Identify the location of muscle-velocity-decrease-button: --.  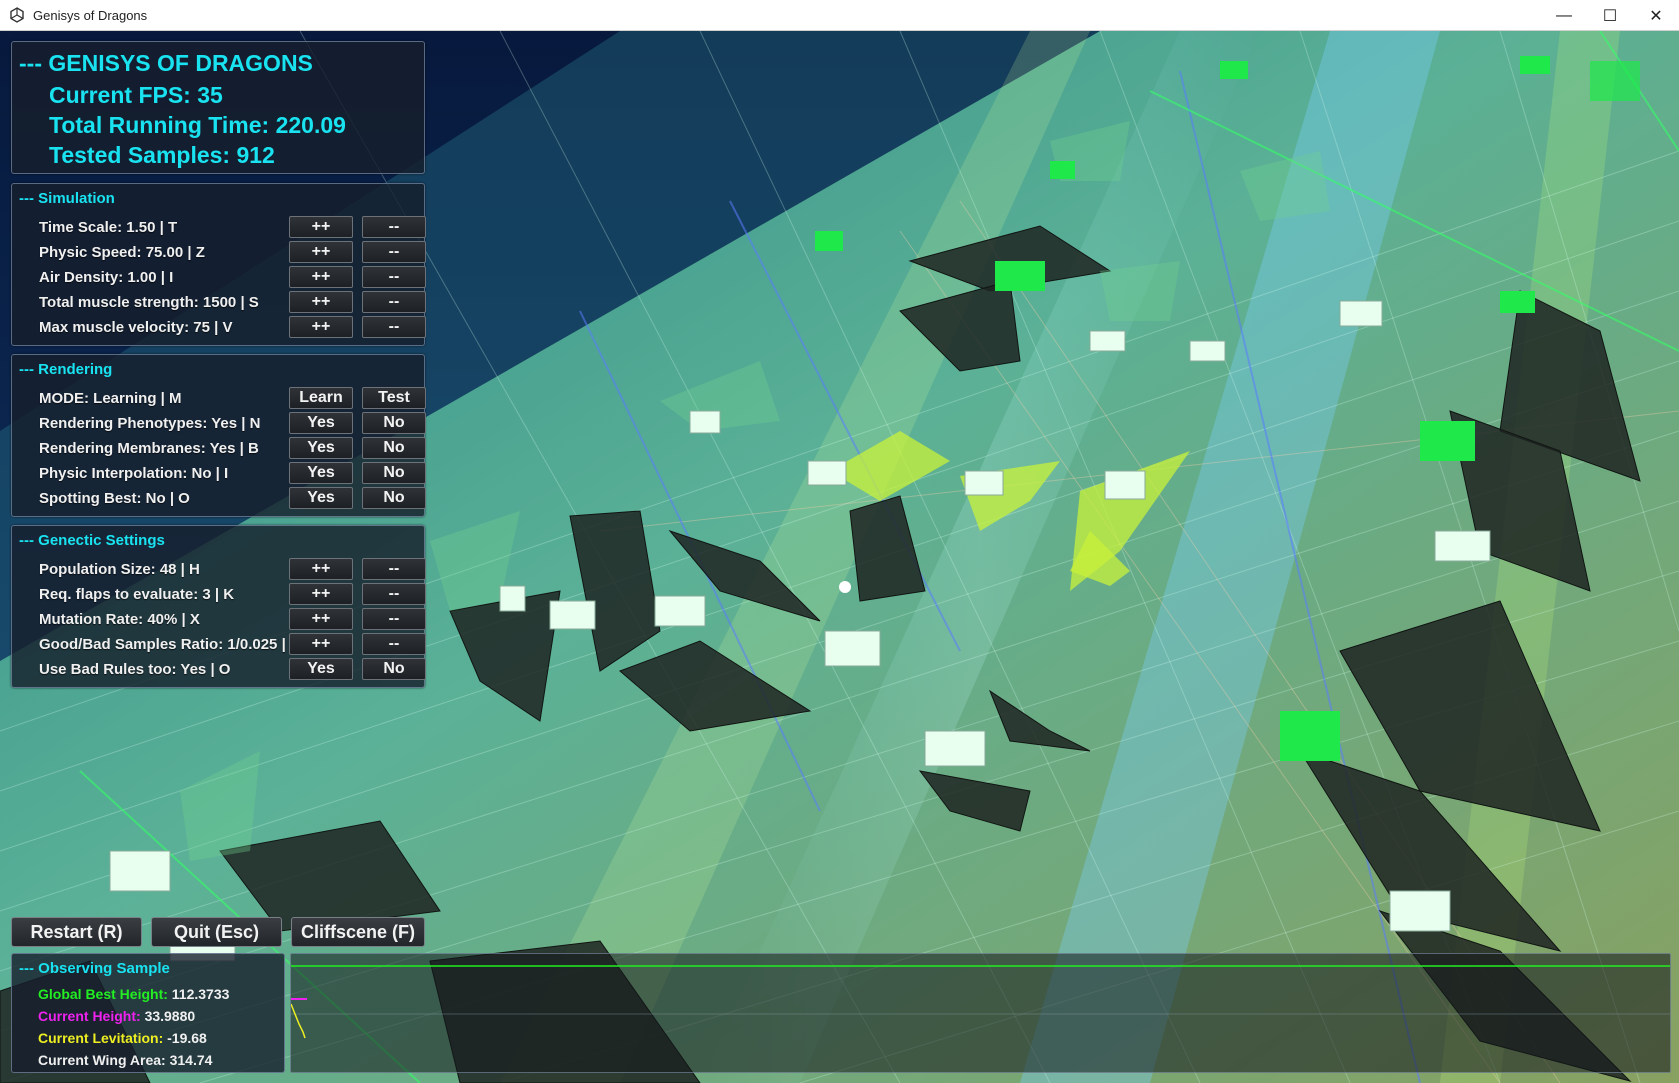
(394, 327).